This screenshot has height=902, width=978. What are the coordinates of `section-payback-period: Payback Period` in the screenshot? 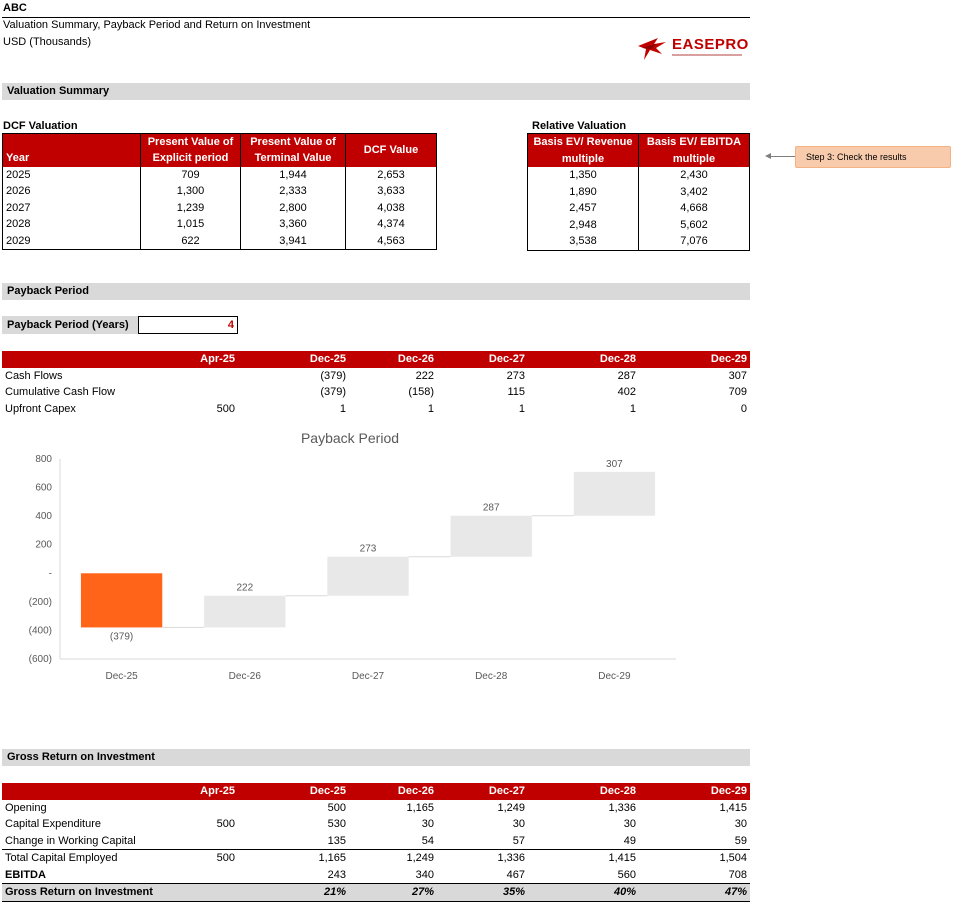 It's located at (376, 291).